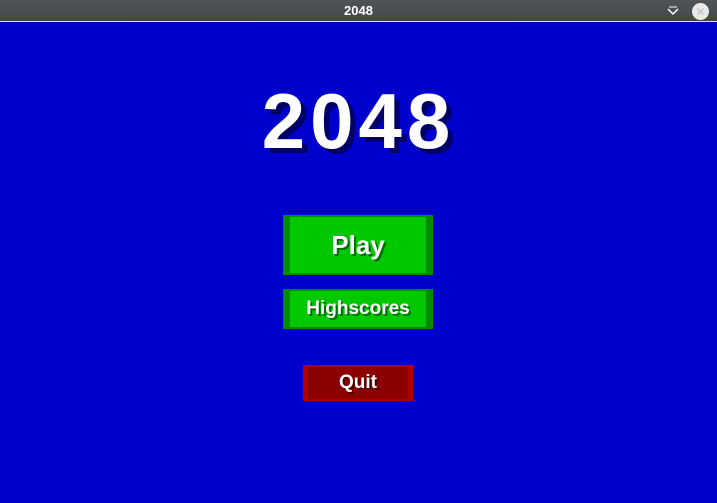 The width and height of the screenshot is (717, 503). What do you see at coordinates (358, 309) in the screenshot?
I see `highscores-button: Highscores` at bounding box center [358, 309].